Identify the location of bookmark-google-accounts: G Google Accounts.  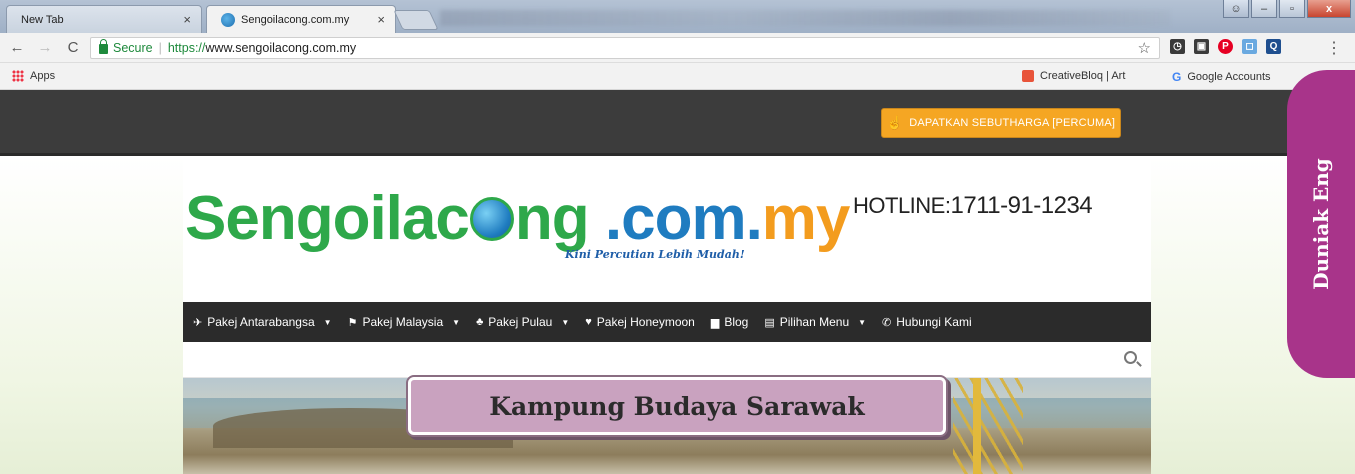
(1221, 77).